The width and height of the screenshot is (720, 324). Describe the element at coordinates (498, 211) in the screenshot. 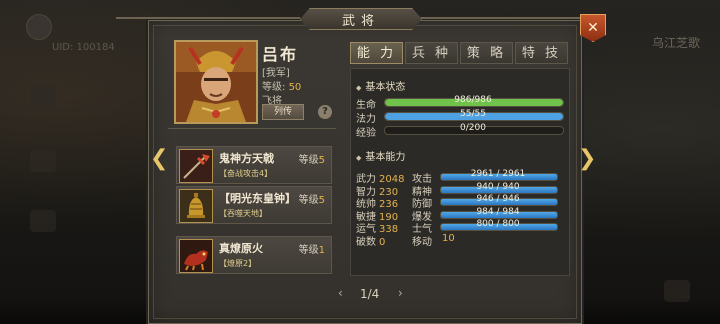

I see `ability-bar-value: 984 / 984` at that location.